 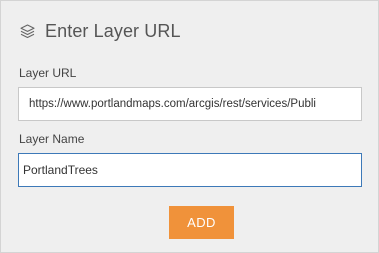 What do you see at coordinates (190, 170) in the screenshot?
I see `layer-name-input` at bounding box center [190, 170].